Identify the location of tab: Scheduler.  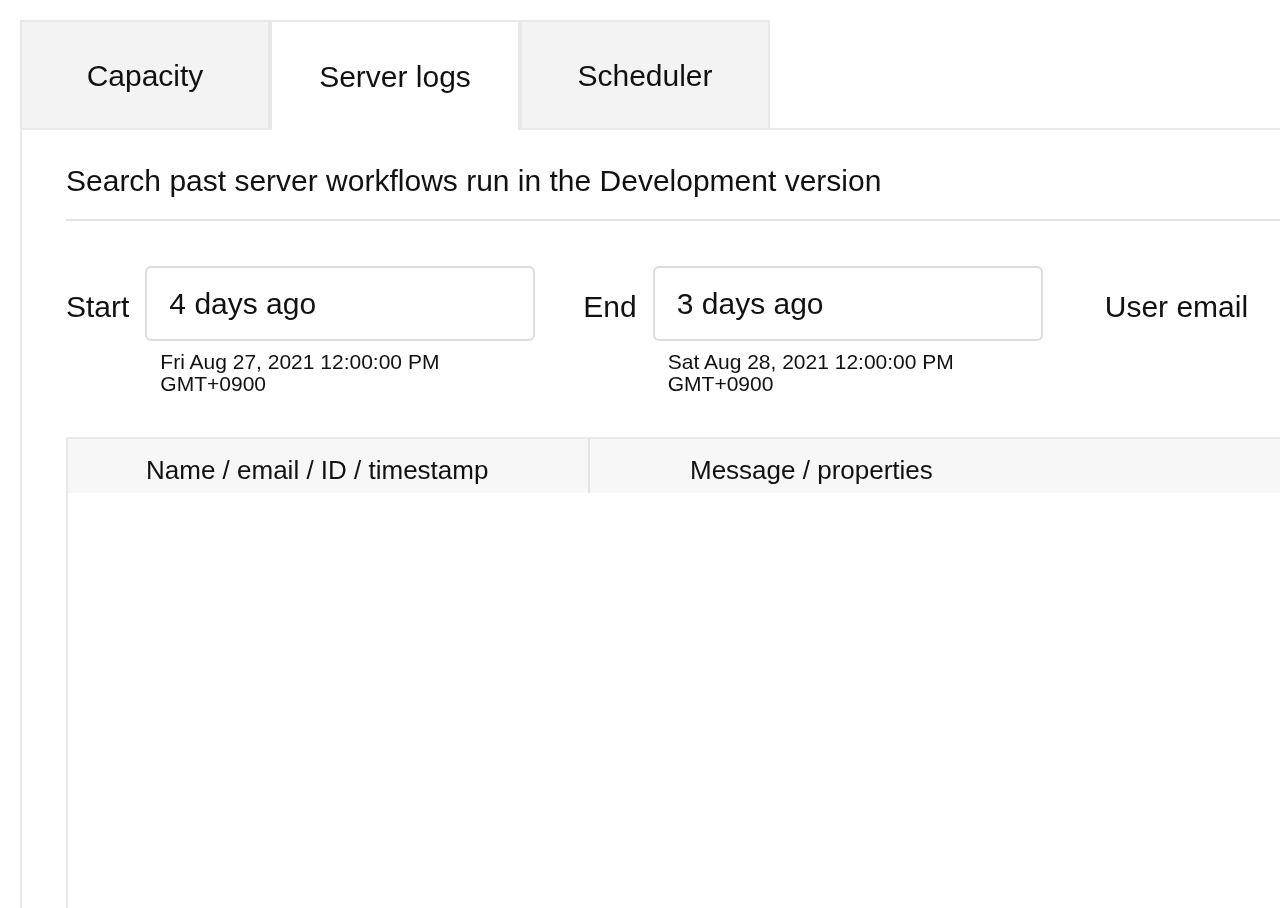
(645, 75).